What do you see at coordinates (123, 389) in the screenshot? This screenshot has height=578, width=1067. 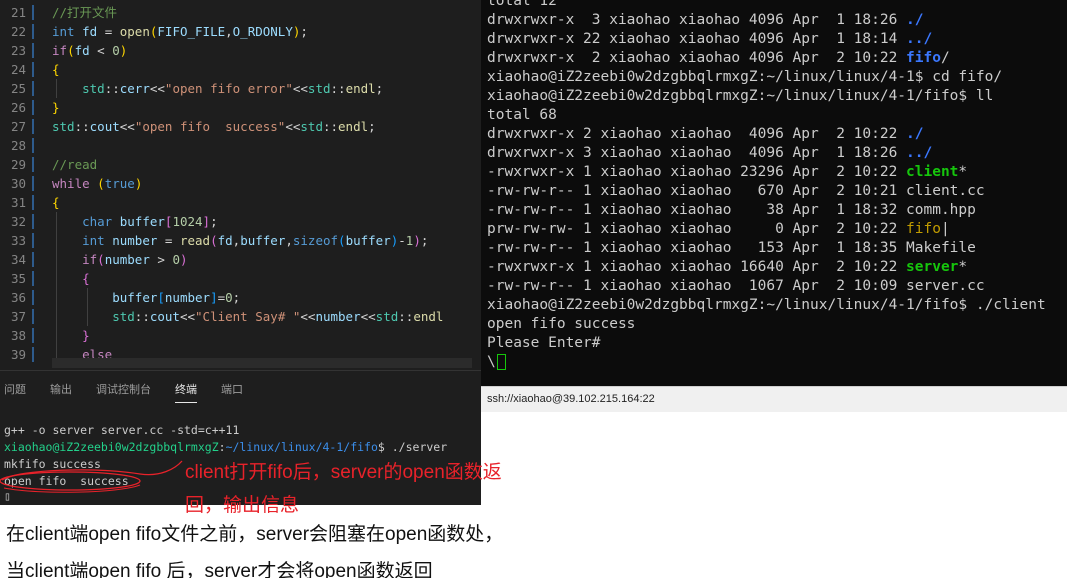 I see `tab-debug-console: 调试控制台` at bounding box center [123, 389].